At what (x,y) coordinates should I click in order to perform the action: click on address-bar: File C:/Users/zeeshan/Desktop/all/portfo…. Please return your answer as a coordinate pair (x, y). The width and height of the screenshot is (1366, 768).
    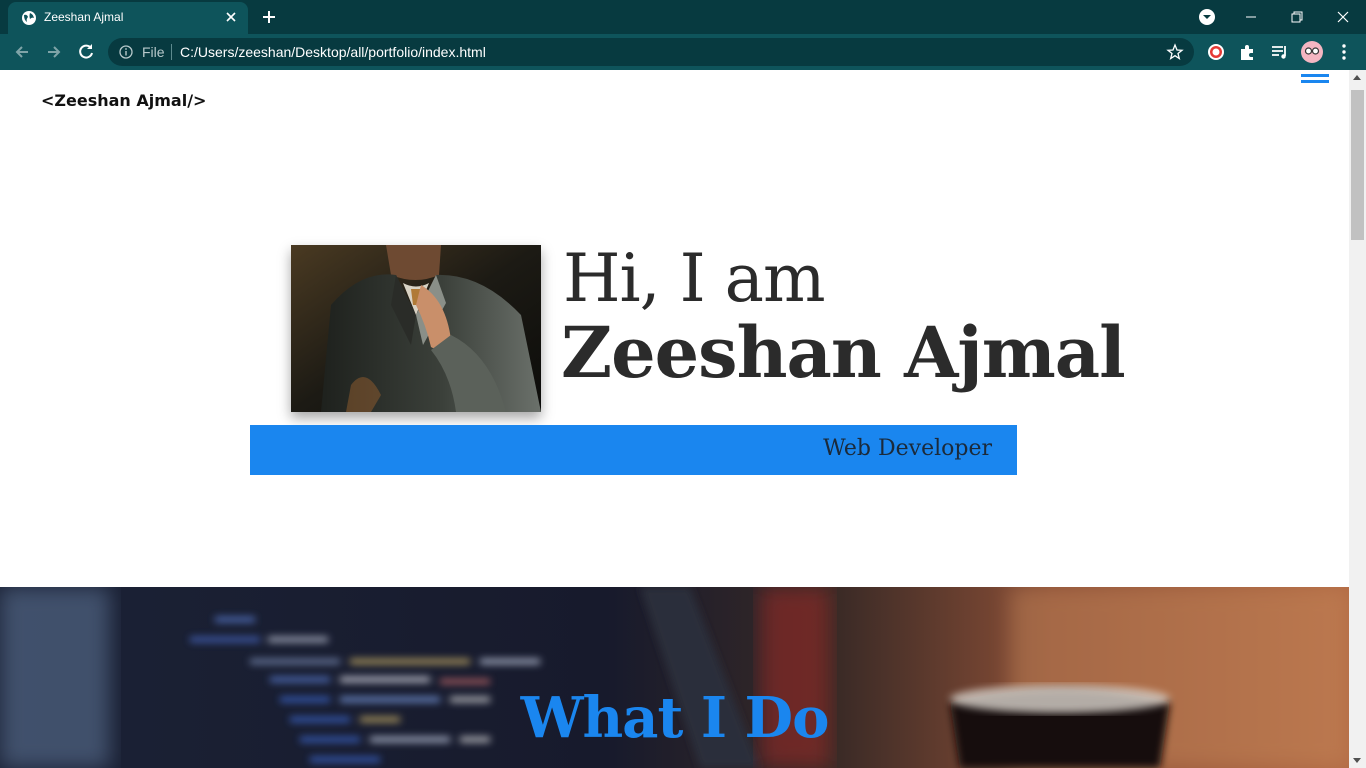
    Looking at the image, I should click on (651, 52).